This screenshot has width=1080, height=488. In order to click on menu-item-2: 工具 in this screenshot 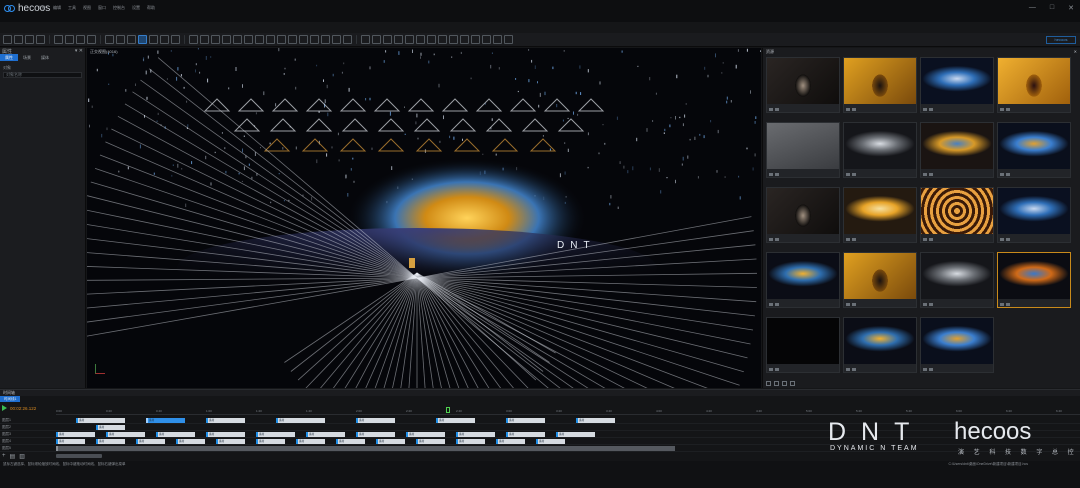, I will do `click(72, 8)`.